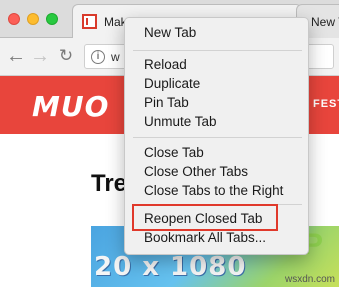  What do you see at coordinates (115, 57) in the screenshot?
I see `address-text: w` at bounding box center [115, 57].